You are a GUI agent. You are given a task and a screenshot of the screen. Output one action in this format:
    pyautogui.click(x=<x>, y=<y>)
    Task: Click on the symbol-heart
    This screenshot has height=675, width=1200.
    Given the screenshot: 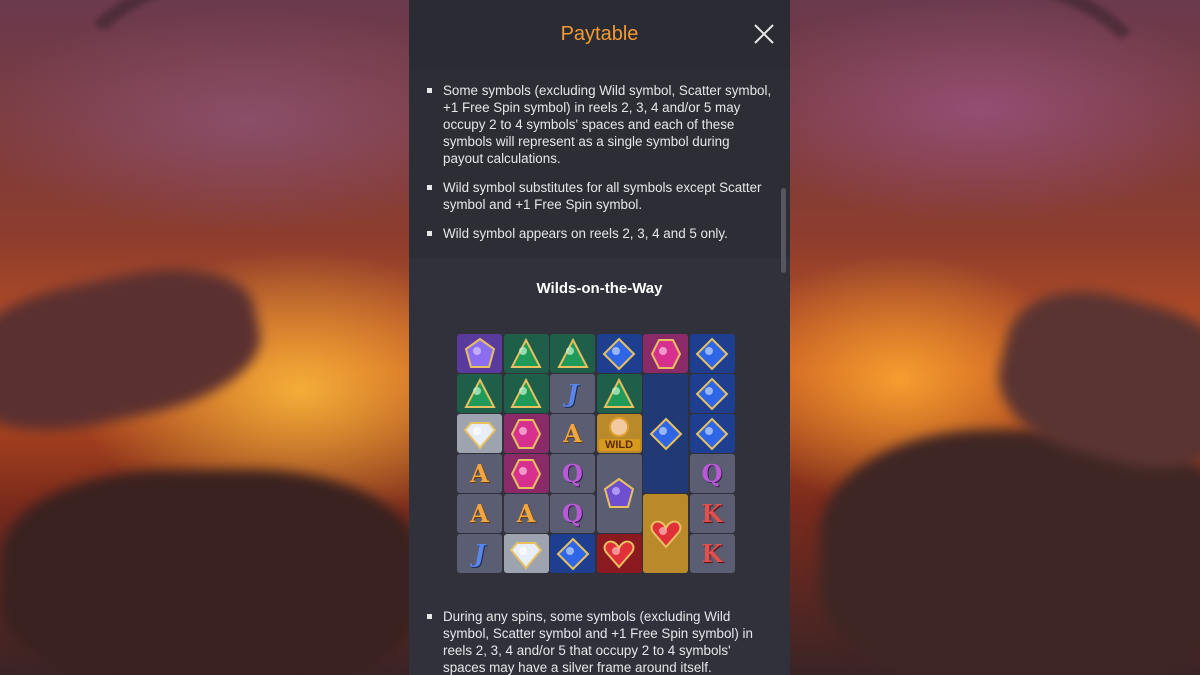 What is the action you would take?
    pyautogui.click(x=619, y=553)
    